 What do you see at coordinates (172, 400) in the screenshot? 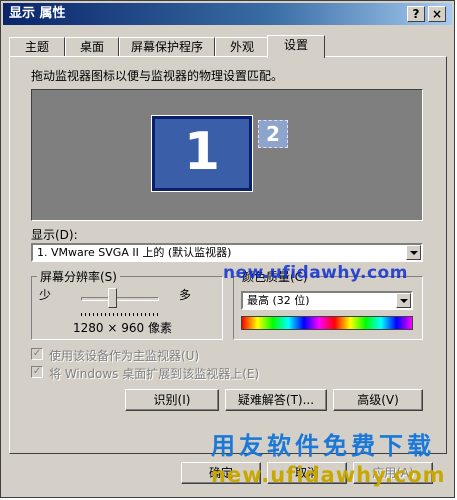
I see `identify-button: 识别(I)` at bounding box center [172, 400].